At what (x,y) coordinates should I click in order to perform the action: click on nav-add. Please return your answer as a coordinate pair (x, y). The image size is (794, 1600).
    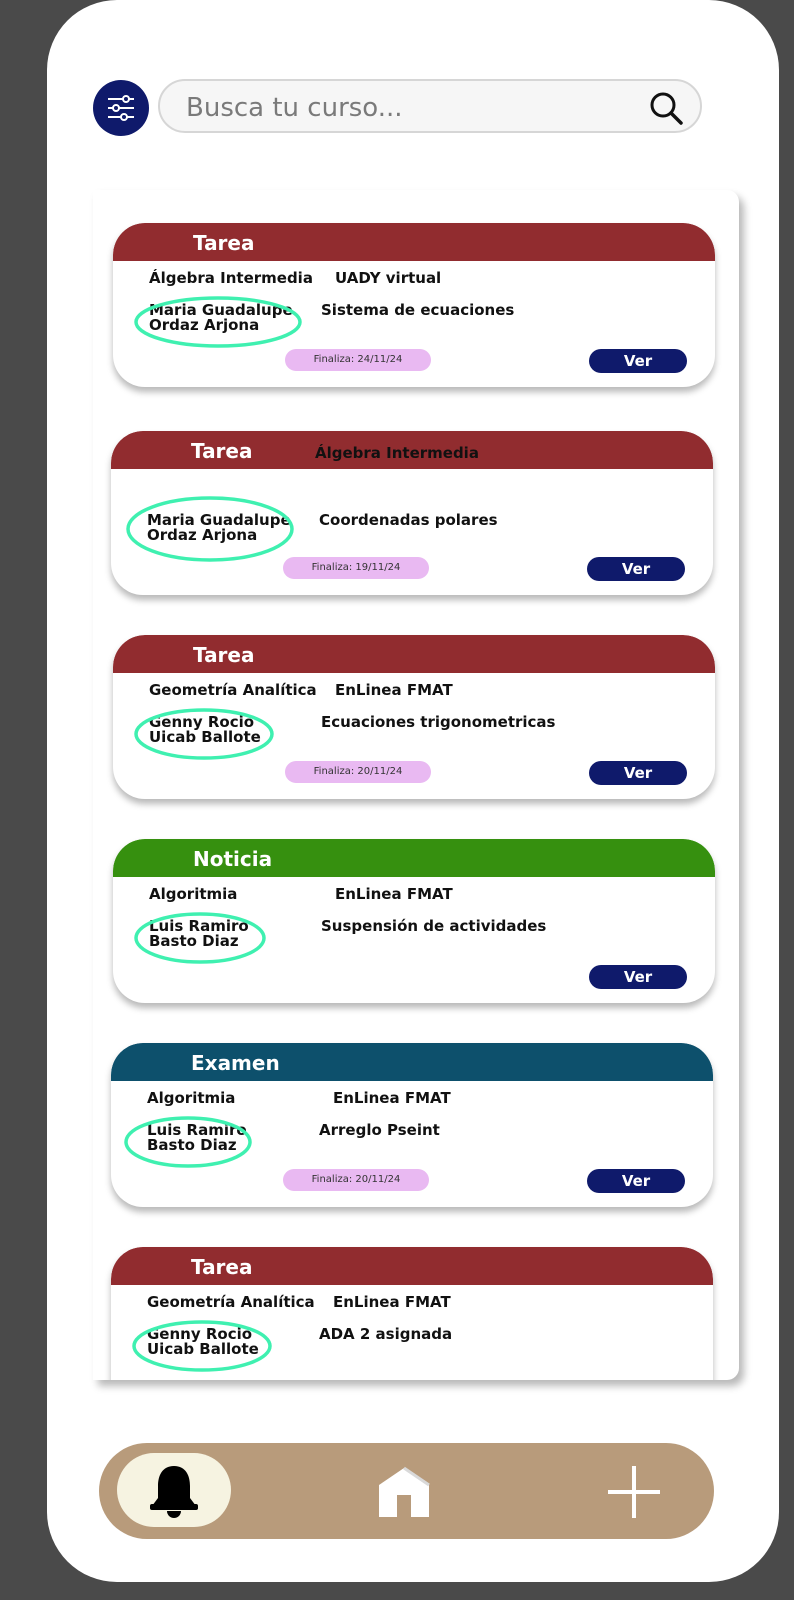
    Looking at the image, I should click on (634, 1492).